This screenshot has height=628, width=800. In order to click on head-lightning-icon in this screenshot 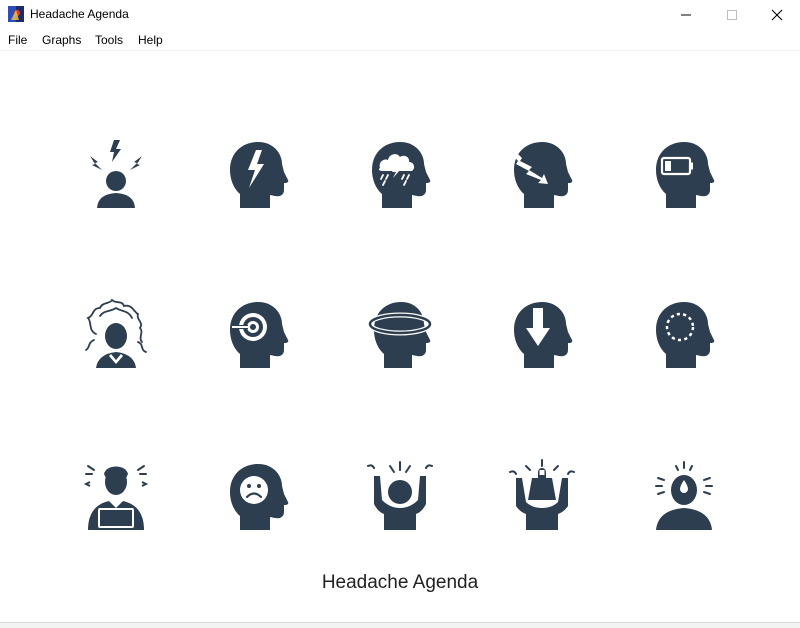, I will do `click(258, 174)`.